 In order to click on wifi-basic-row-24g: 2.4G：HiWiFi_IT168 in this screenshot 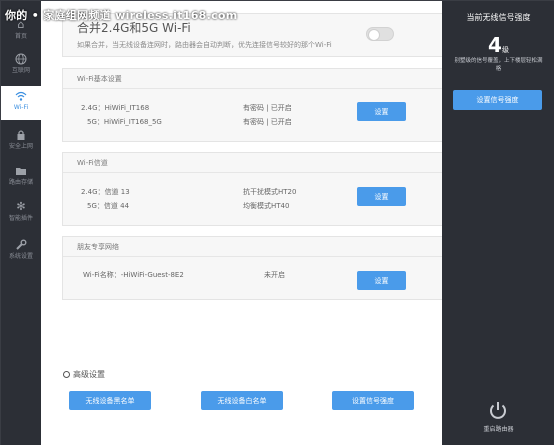, I will do `click(115, 108)`.